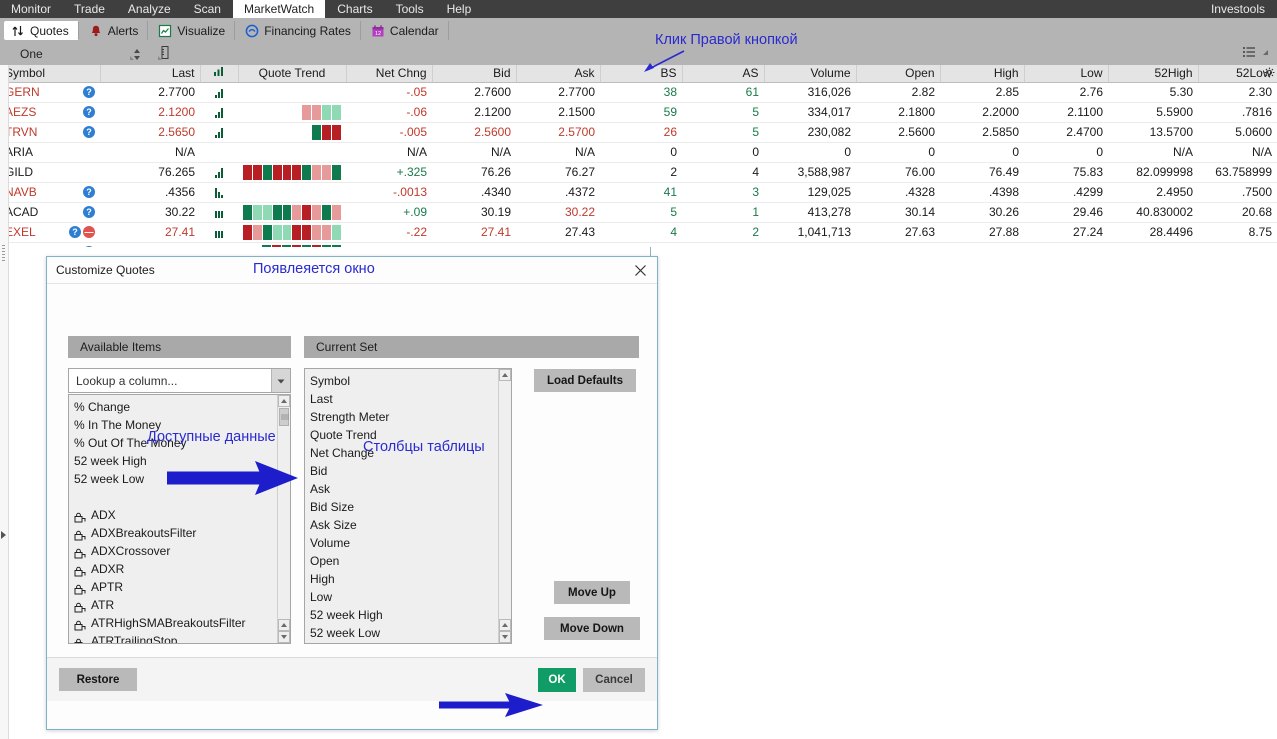 Image resolution: width=1277 pixels, height=739 pixels. What do you see at coordinates (90, 9) in the screenshot?
I see `menu-item-trade: Trade` at bounding box center [90, 9].